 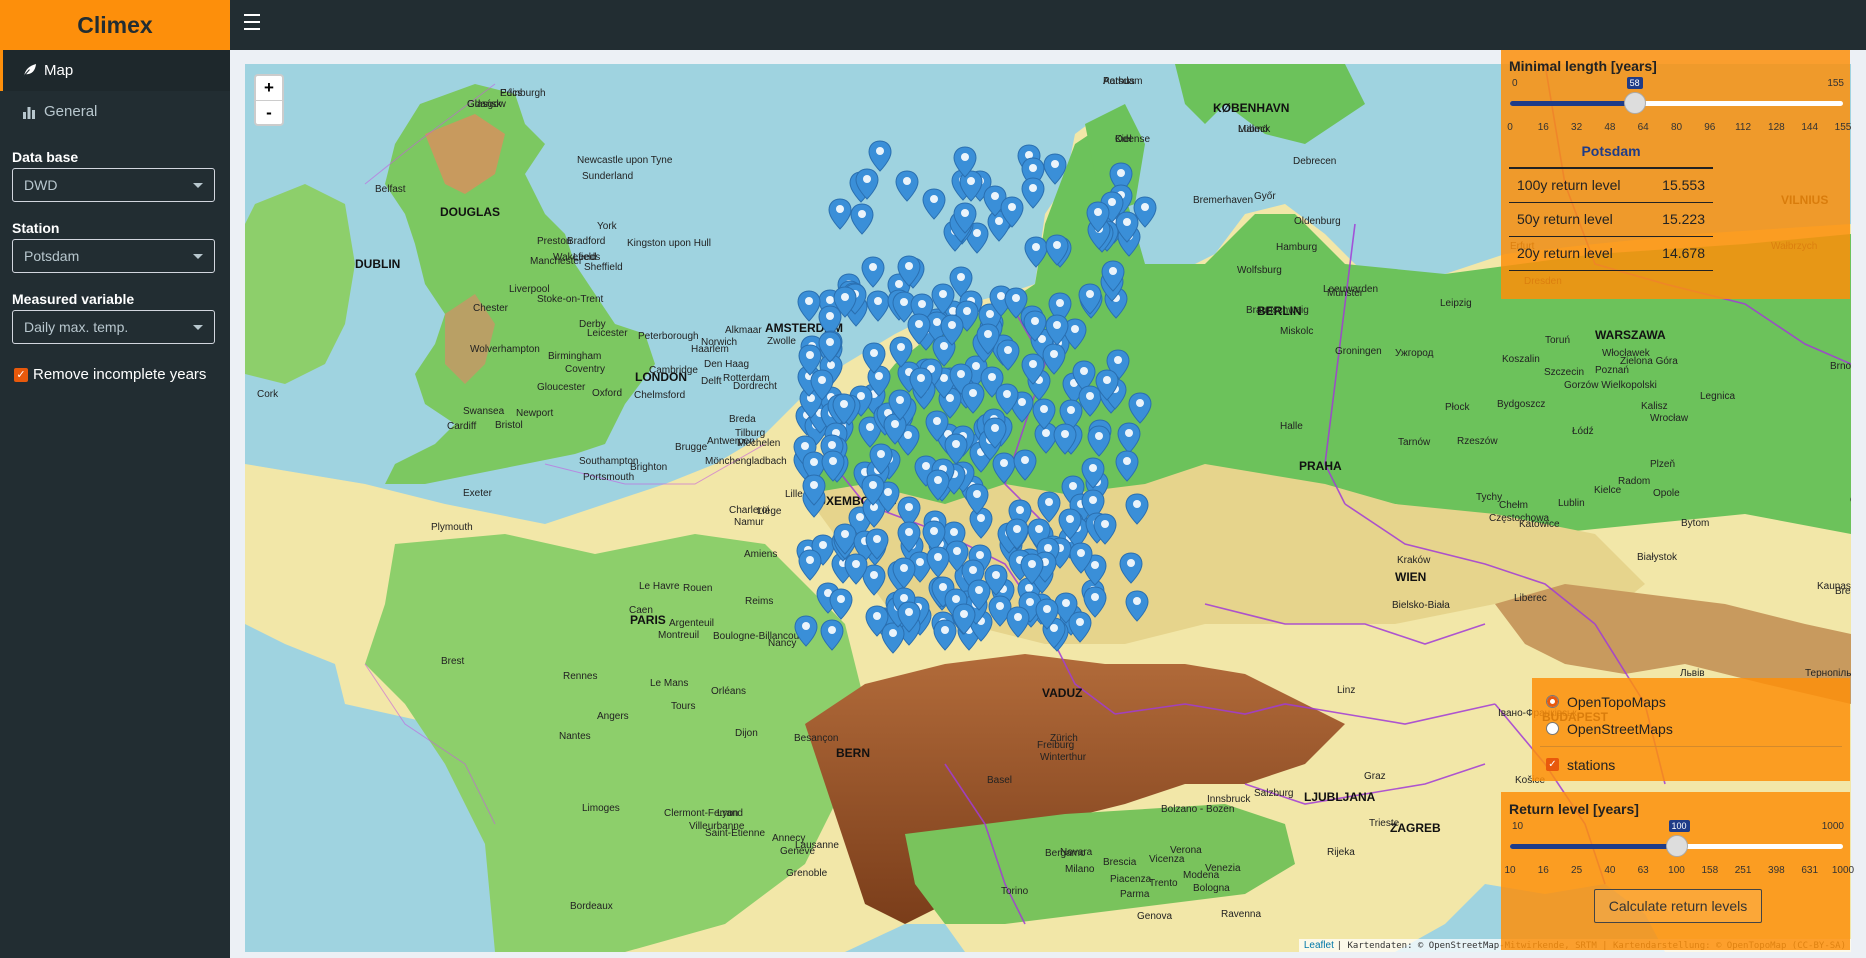 I want to click on min-length-handle, so click(x=1634, y=103).